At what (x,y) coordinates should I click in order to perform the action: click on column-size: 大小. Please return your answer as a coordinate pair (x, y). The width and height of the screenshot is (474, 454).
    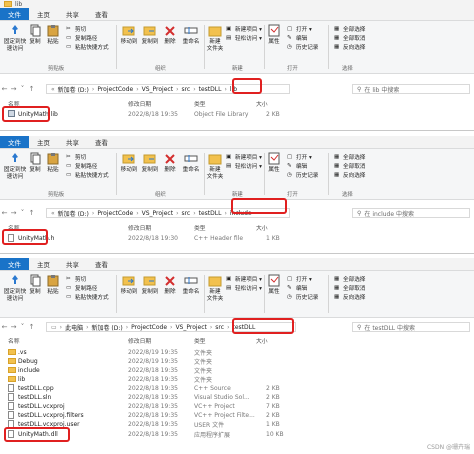
    Looking at the image, I should click on (262, 227).